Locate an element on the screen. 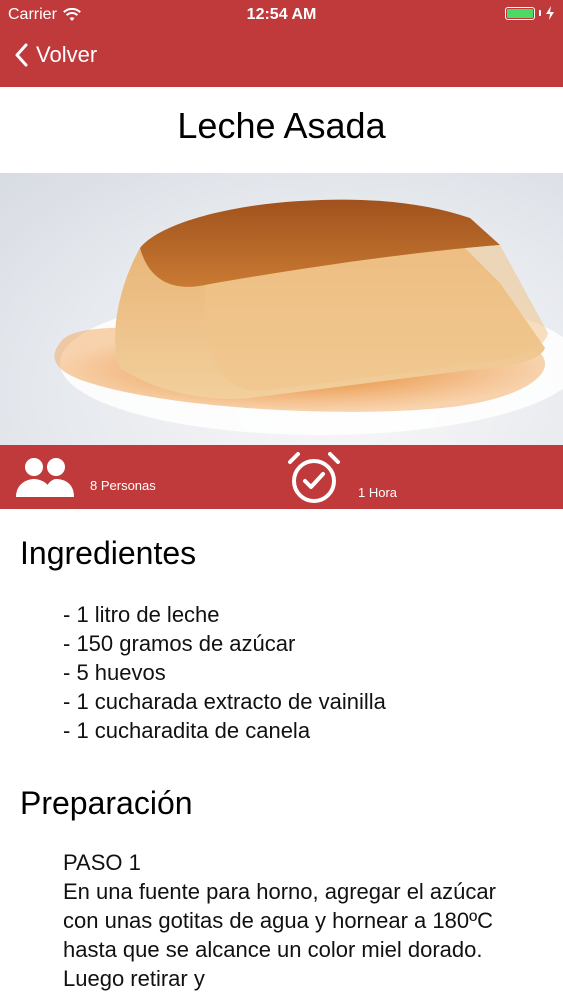 The height and width of the screenshot is (1000, 563). battery-indicator is located at coordinates (530, 13).